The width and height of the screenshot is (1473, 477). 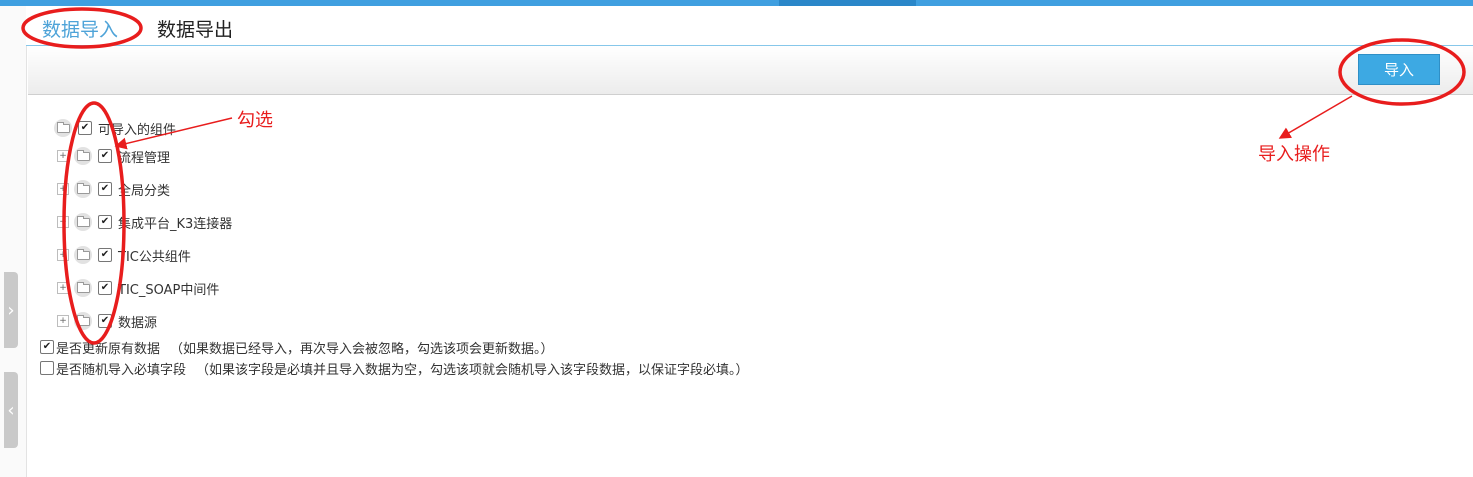 I want to click on collapse-panel-handle: ‹, so click(x=11, y=410).